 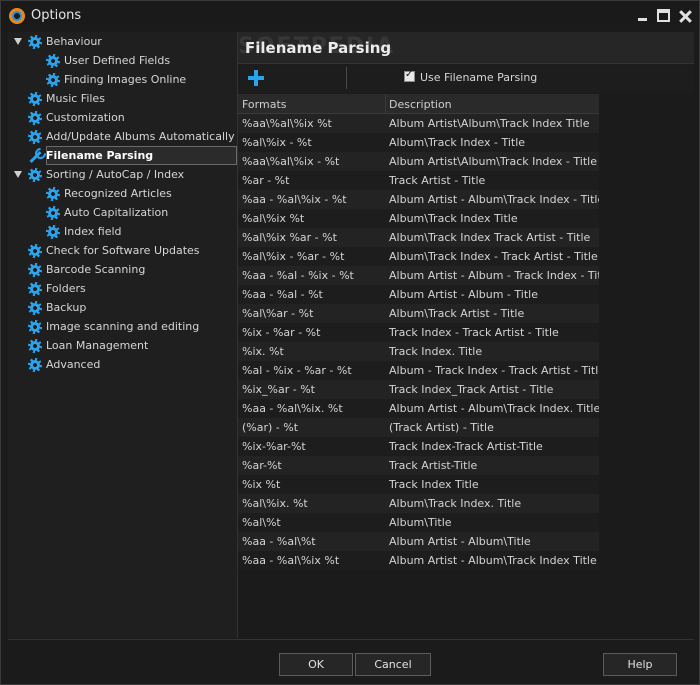 What do you see at coordinates (122, 117) in the screenshot?
I see `tree-item: Customization` at bounding box center [122, 117].